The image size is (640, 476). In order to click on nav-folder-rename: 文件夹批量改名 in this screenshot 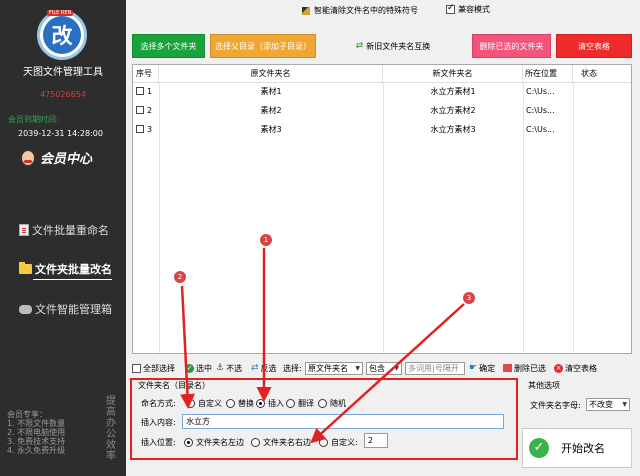, I will do `click(65, 270)`.